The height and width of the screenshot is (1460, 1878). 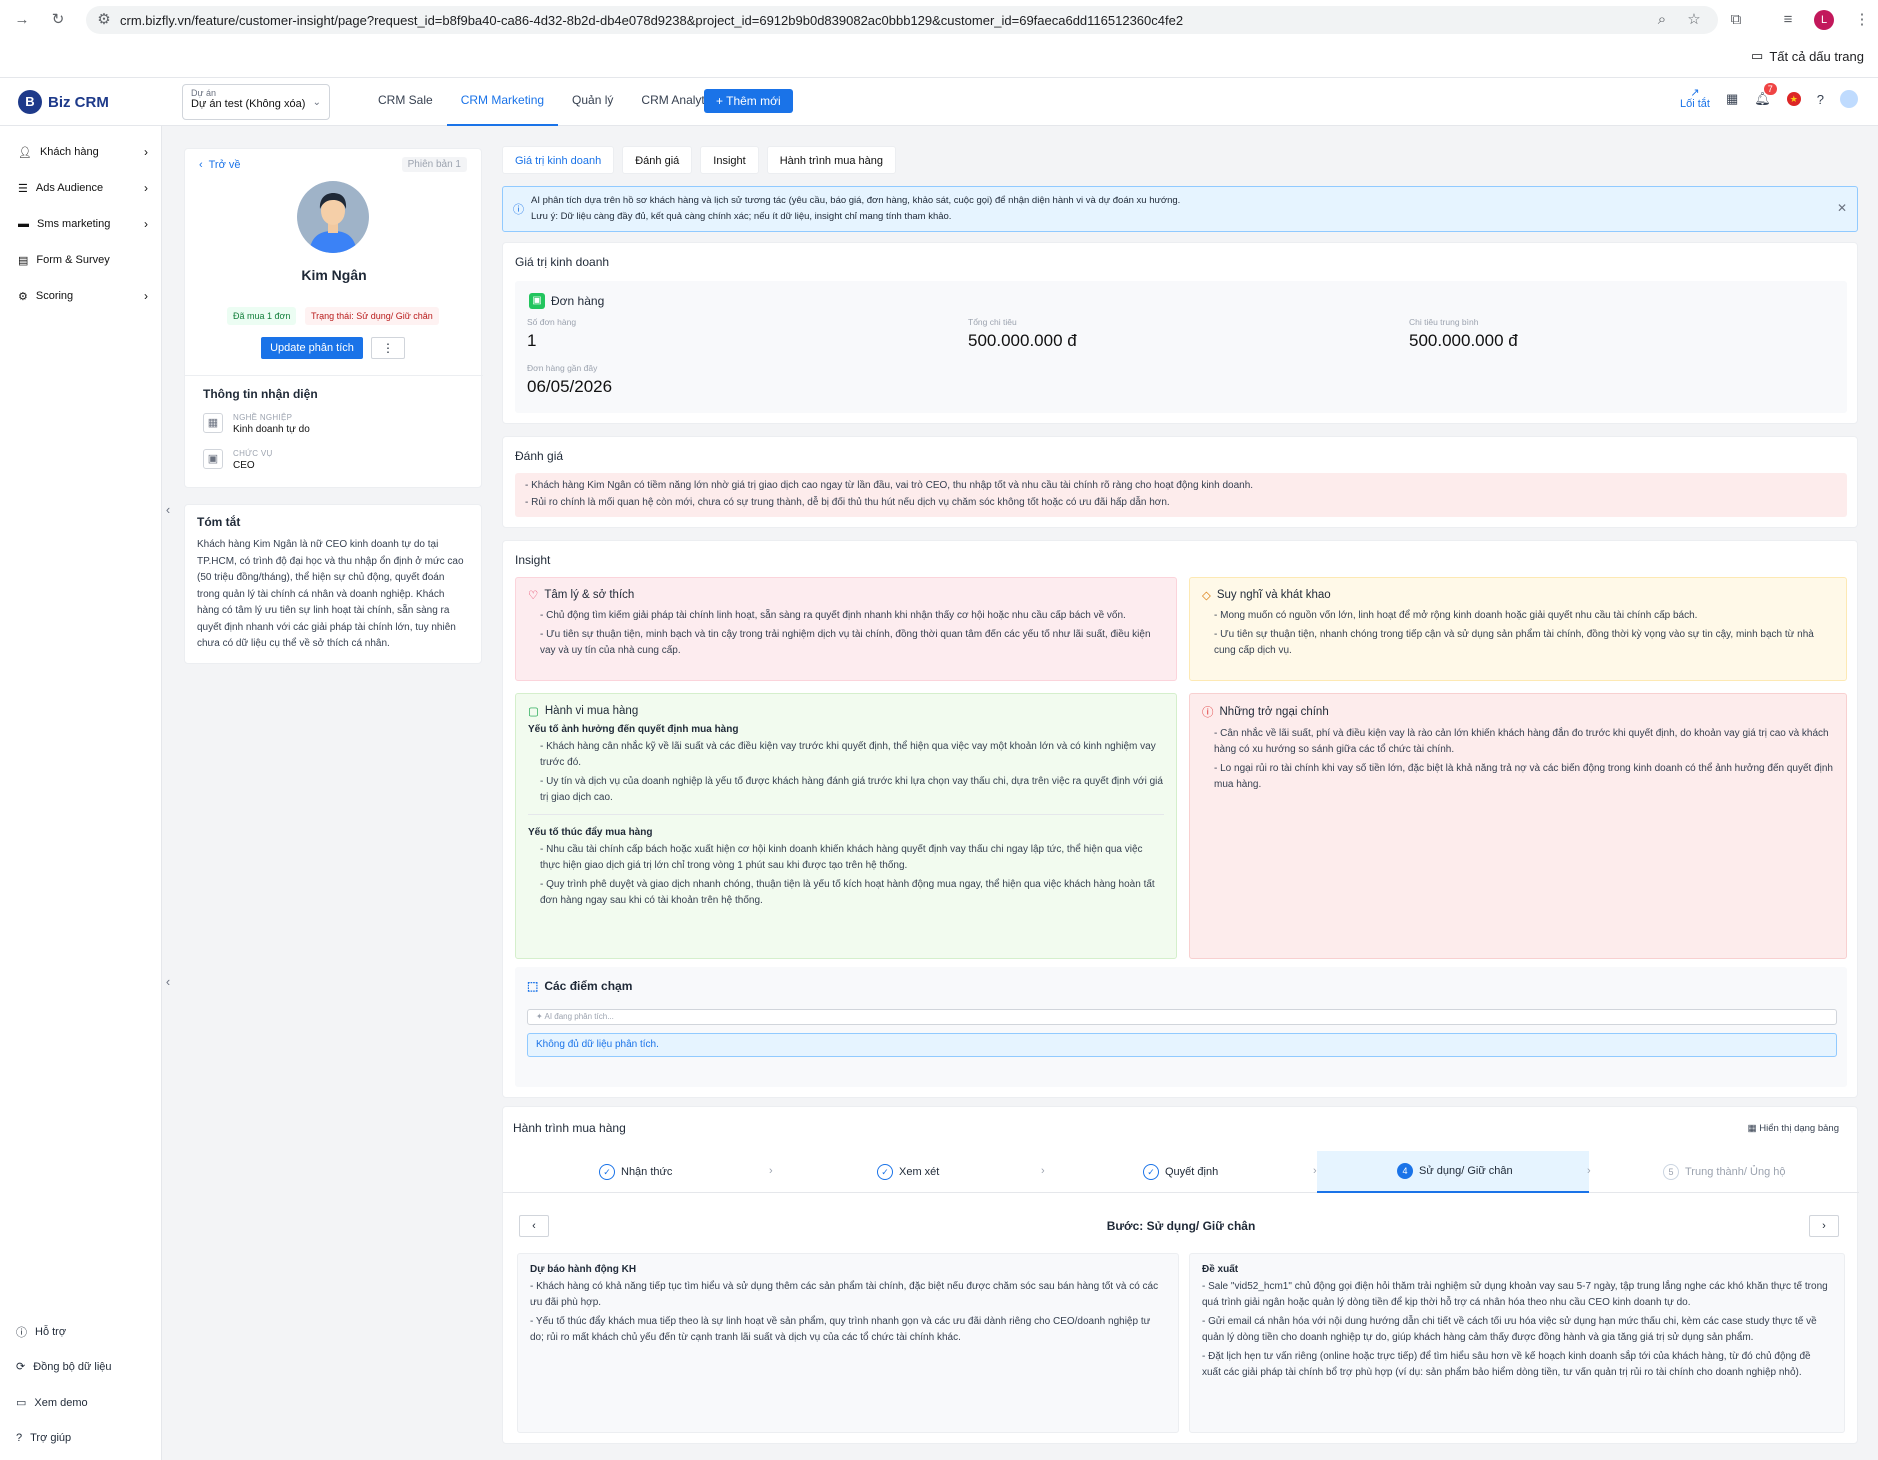 I want to click on step-xem-xet: ✓ Xem xét, so click(x=908, y=1172).